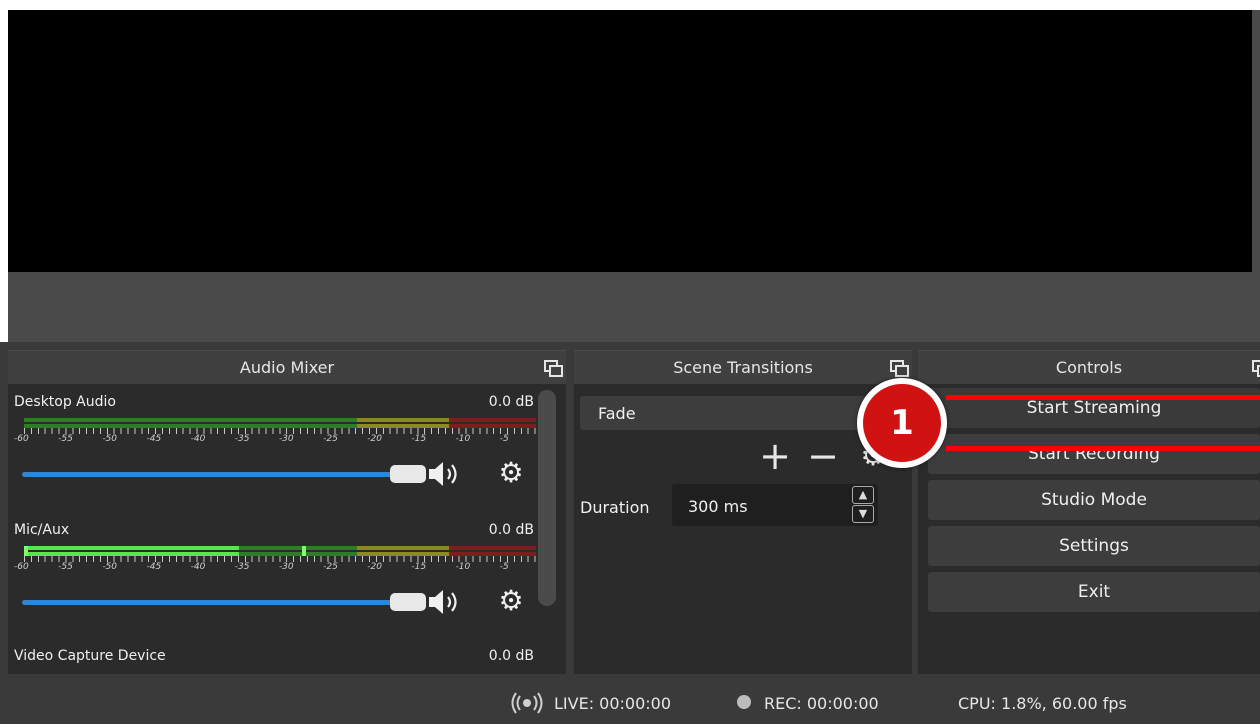 The height and width of the screenshot is (724, 1260). Describe the element at coordinates (1094, 592) in the screenshot. I see `exit-button: Exit` at that location.